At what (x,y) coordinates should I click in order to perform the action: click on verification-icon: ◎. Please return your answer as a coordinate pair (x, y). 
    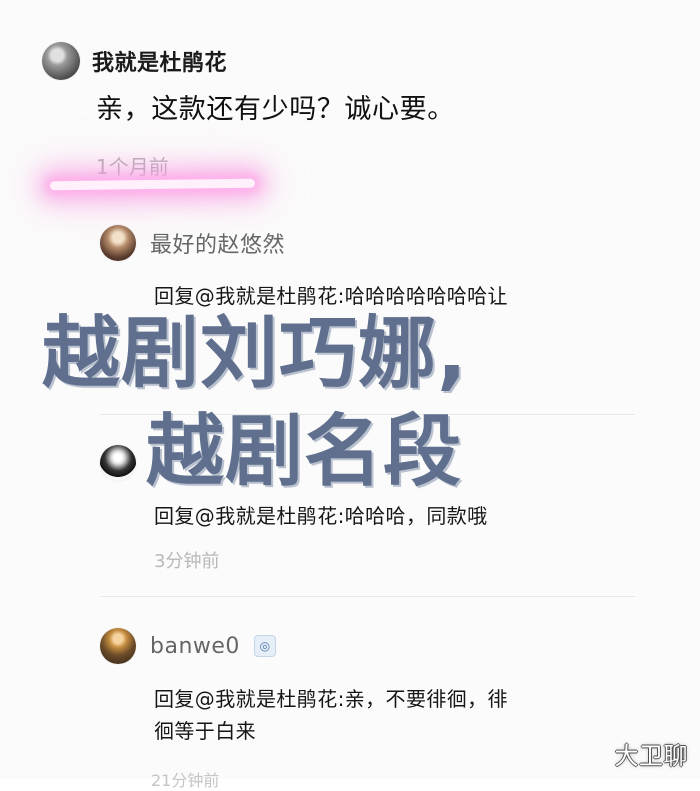
    Looking at the image, I should click on (264, 646).